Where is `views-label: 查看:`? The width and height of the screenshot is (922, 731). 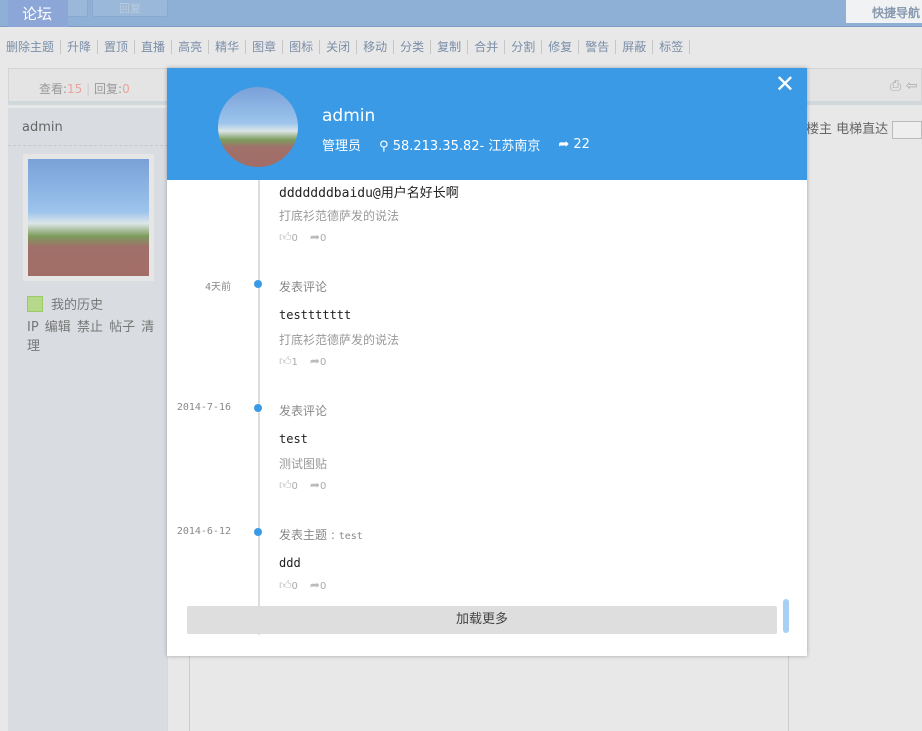 views-label: 查看: is located at coordinates (53, 89).